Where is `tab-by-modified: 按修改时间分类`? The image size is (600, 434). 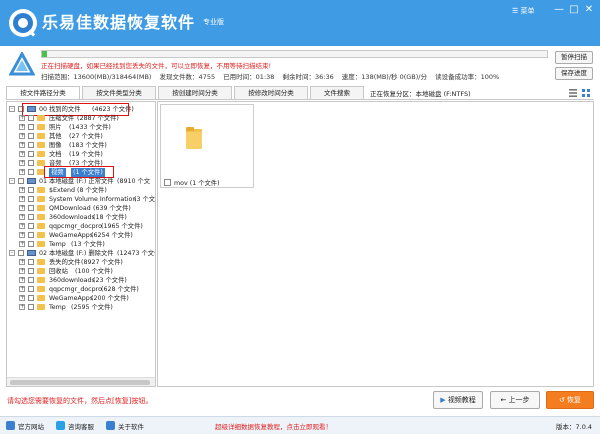 tab-by-modified: 按修改时间分类 is located at coordinates (271, 93).